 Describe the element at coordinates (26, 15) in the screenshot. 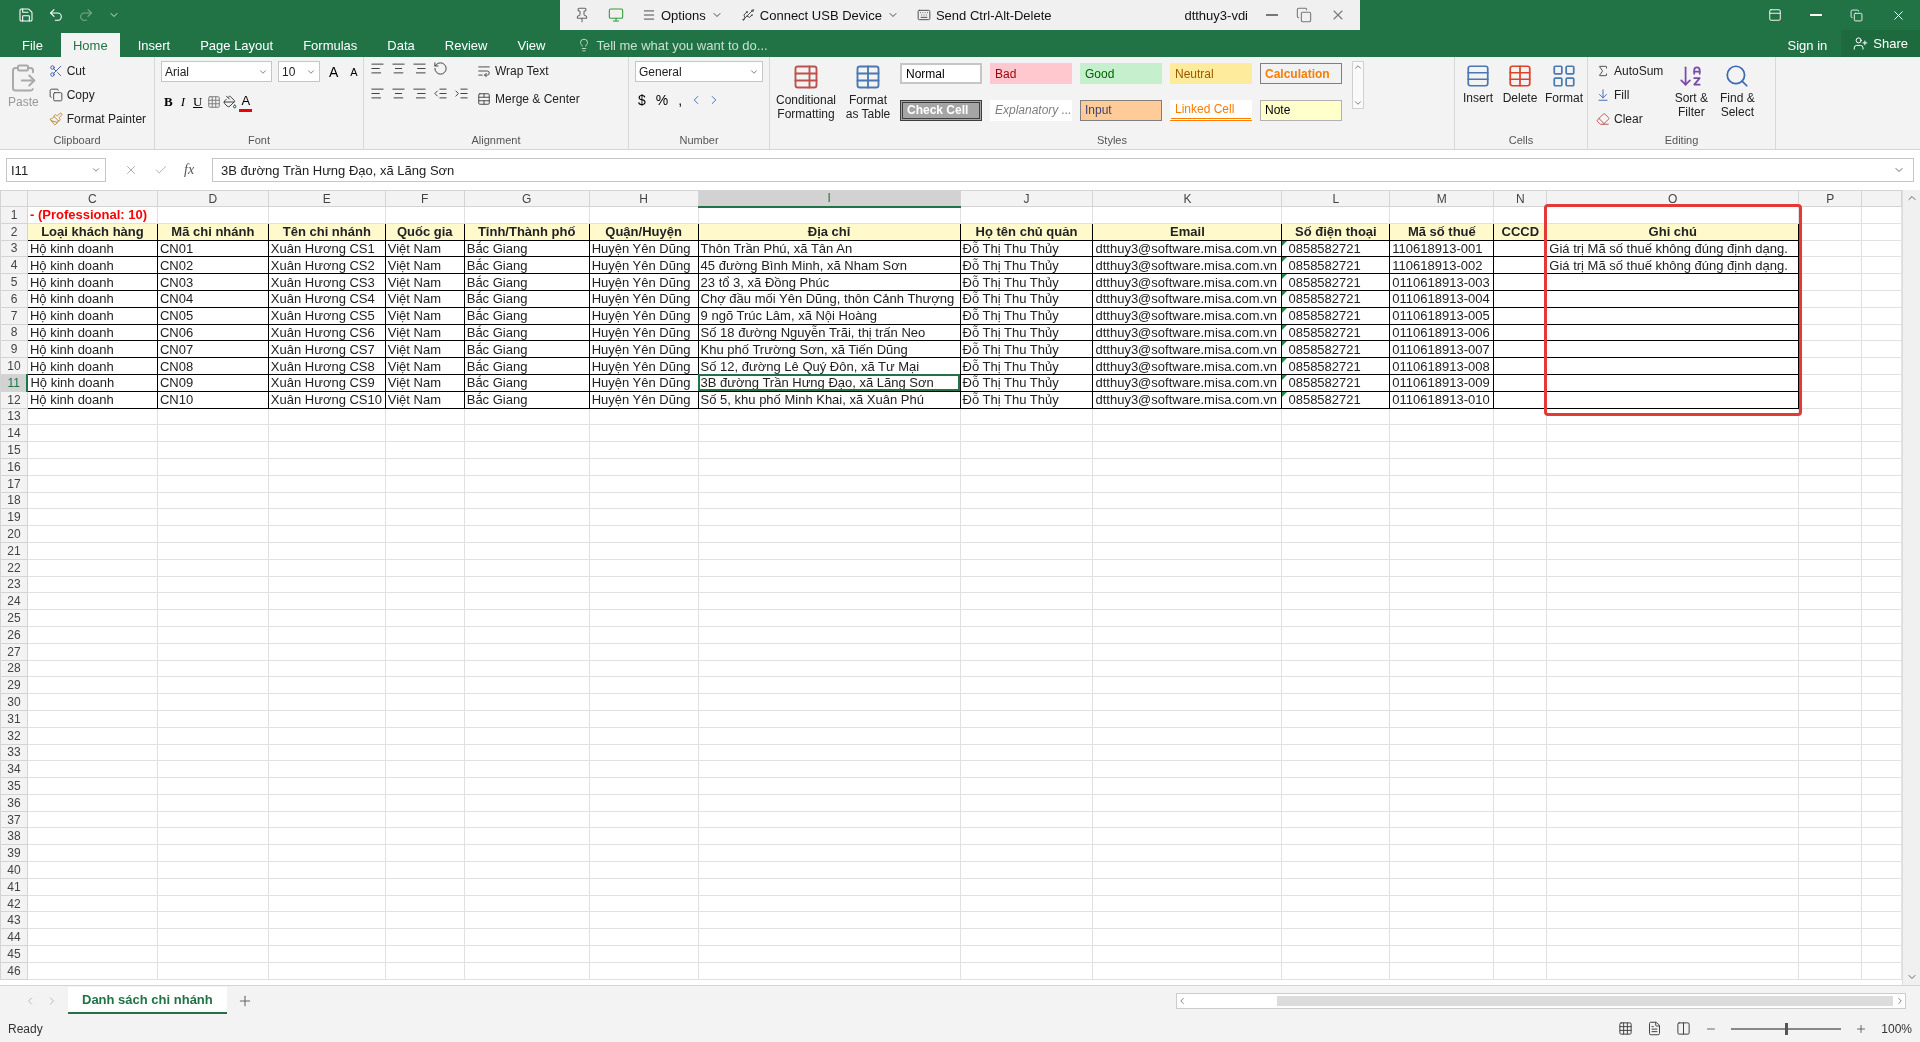

I see `save-icon` at that location.